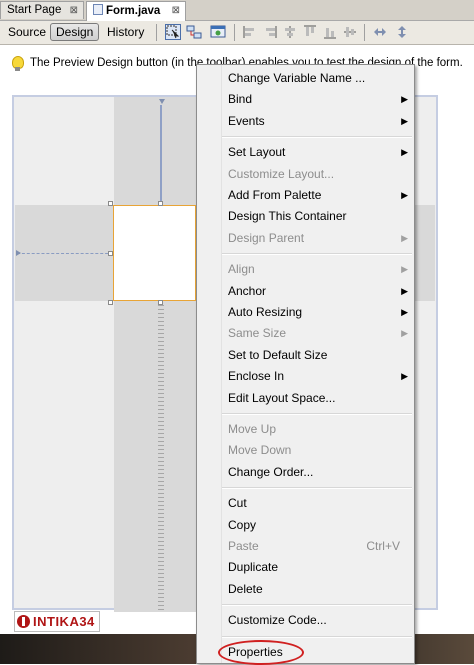 This screenshot has height=665, width=474. Describe the element at coordinates (310, 32) in the screenshot. I see `align-top-icon` at that location.